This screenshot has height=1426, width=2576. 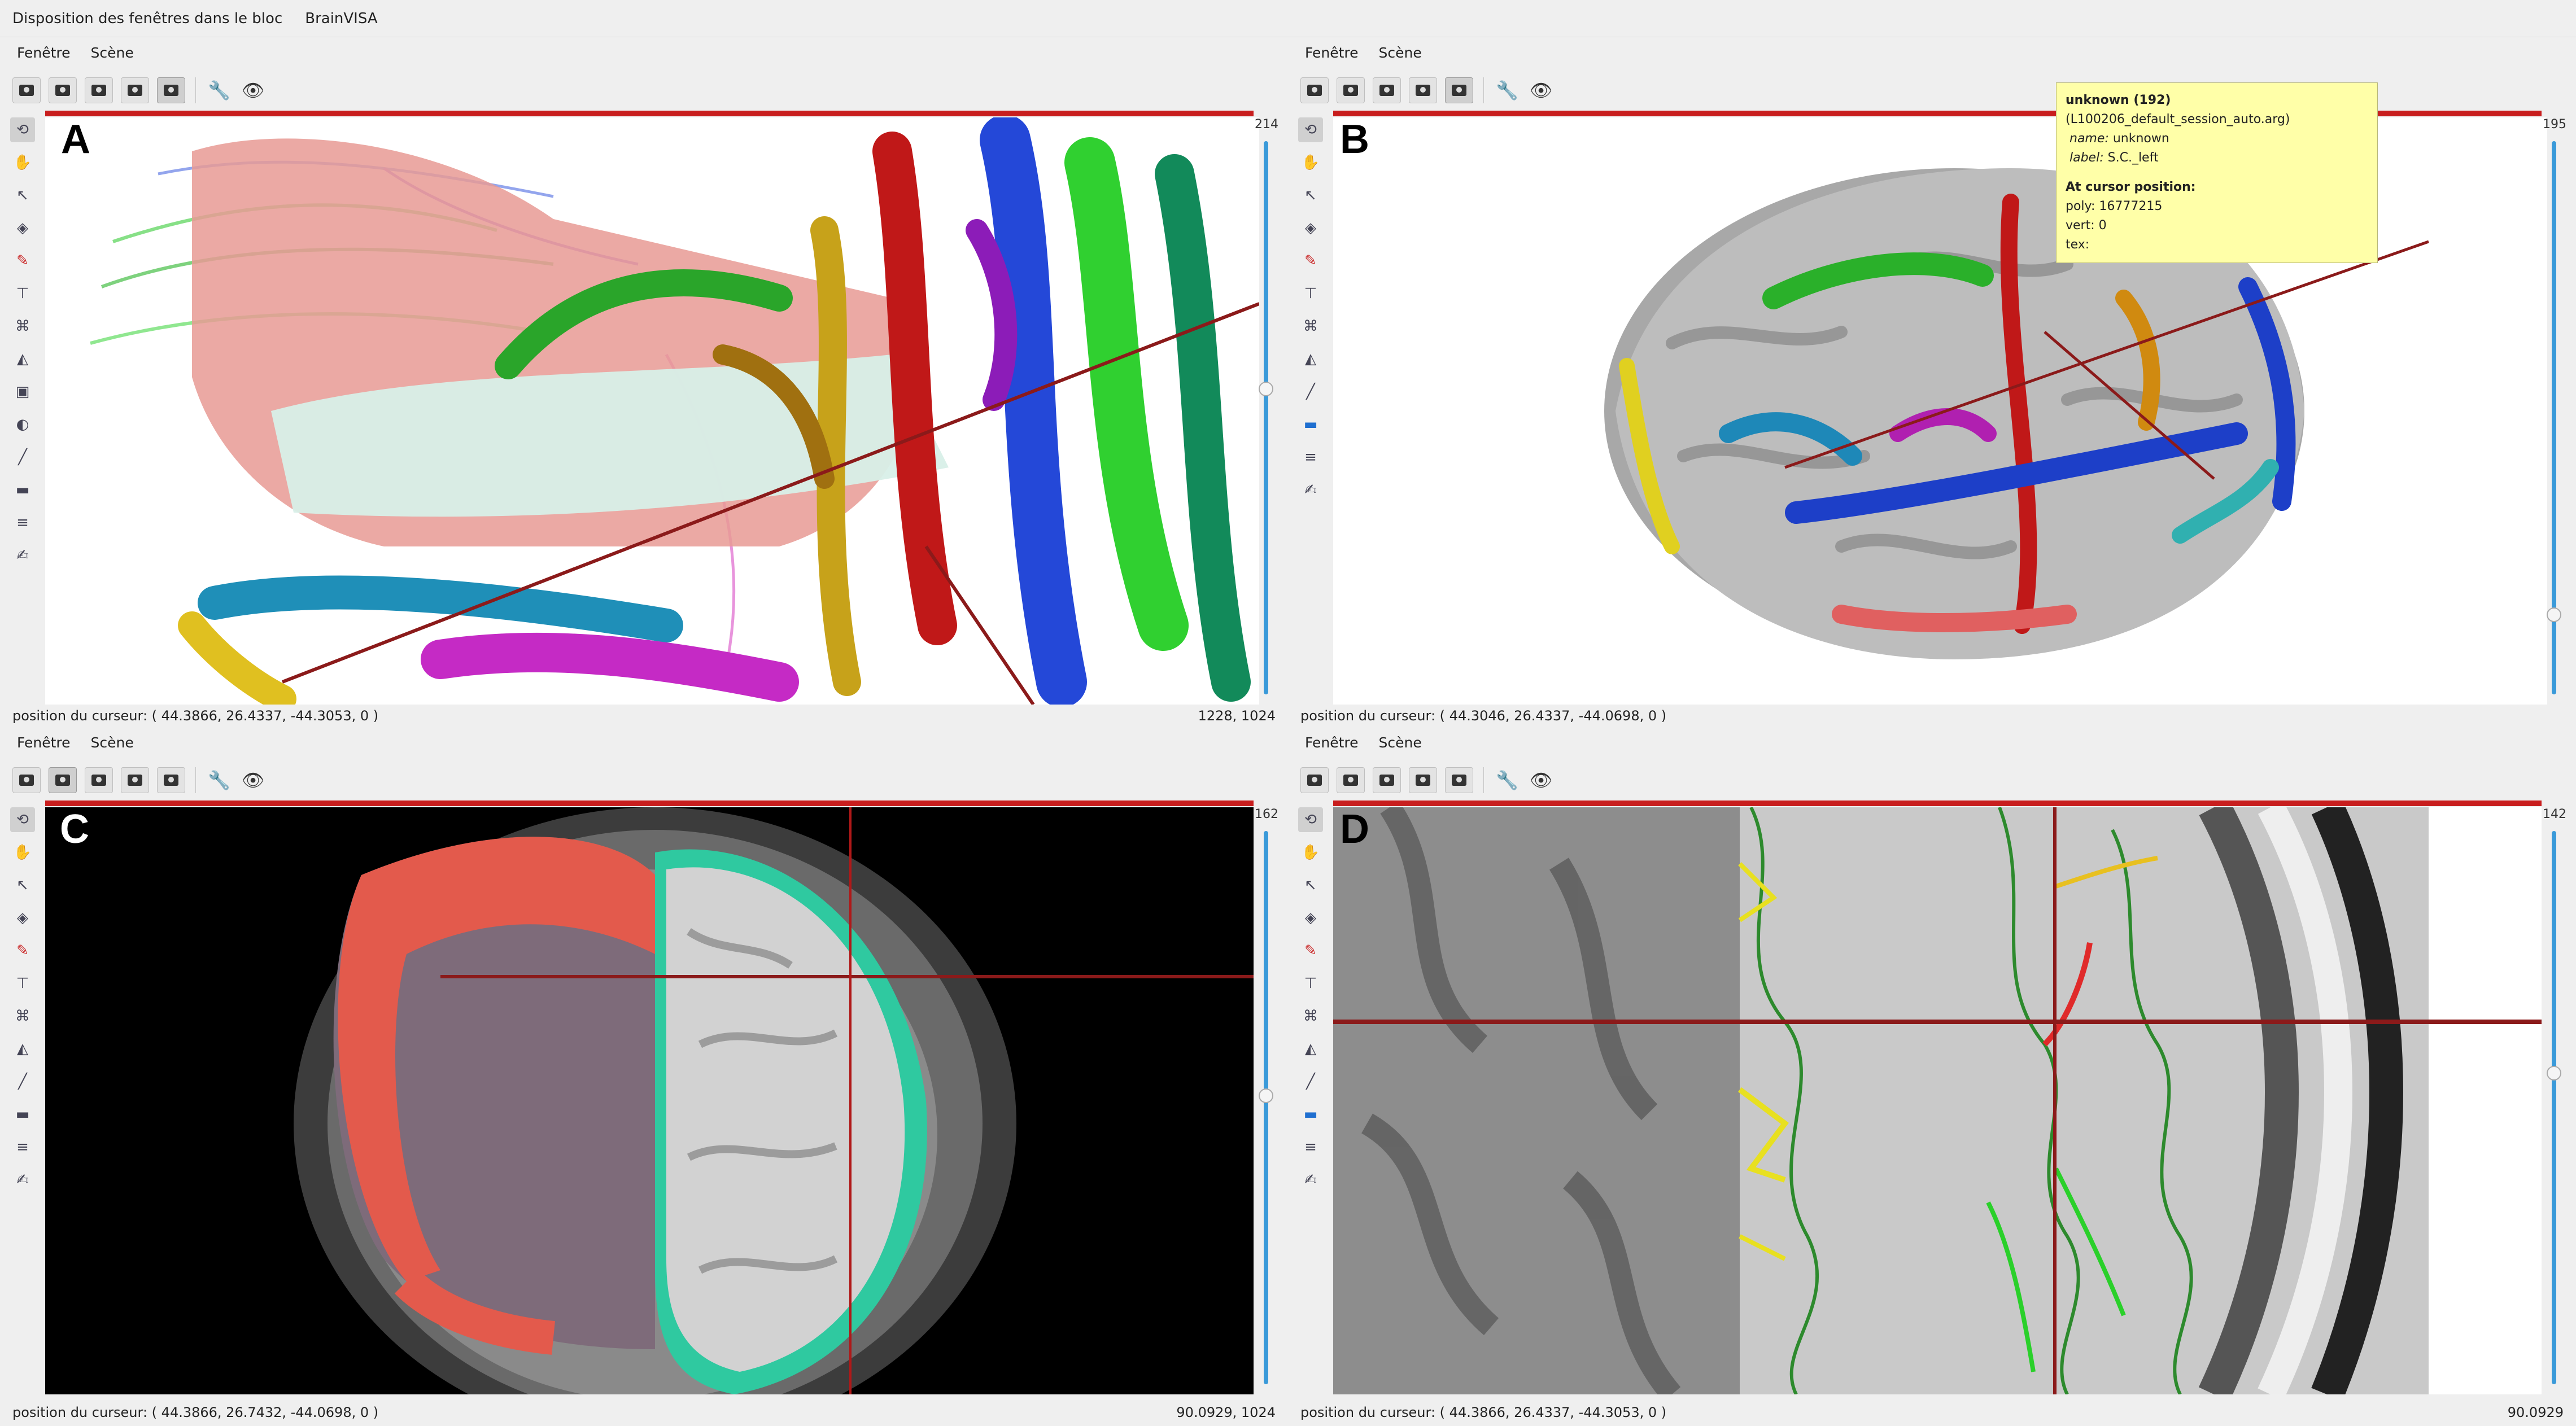 I want to click on erase-icon: ◐, so click(x=22, y=424).